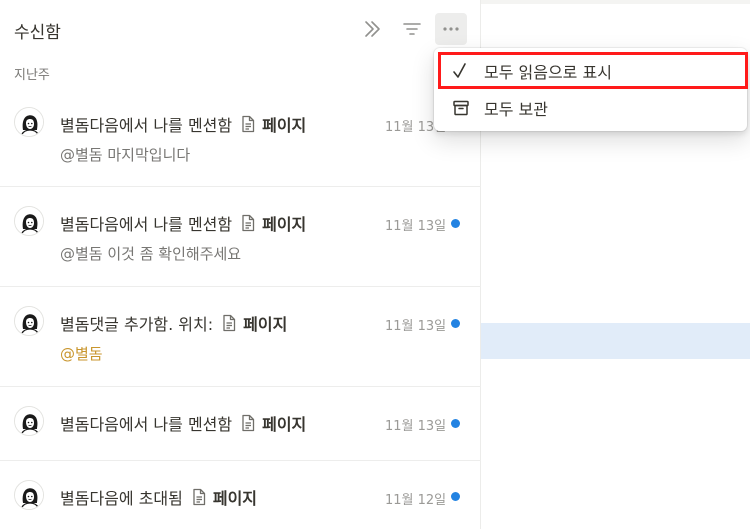 The height and width of the screenshot is (529, 750). Describe the element at coordinates (416, 500) in the screenshot. I see `notification-date: 11월 12일` at that location.